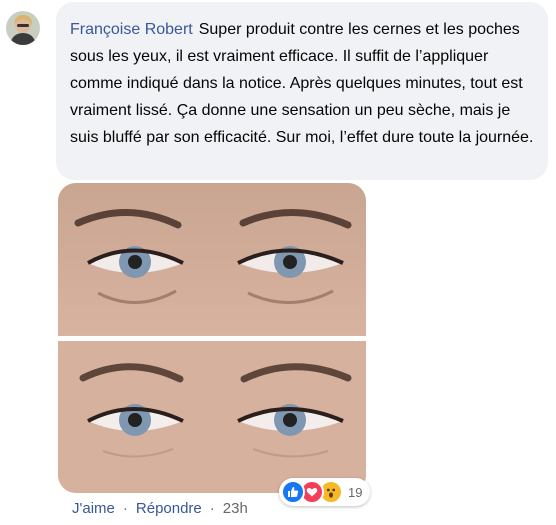 Image resolution: width=556 pixels, height=525 pixels. Describe the element at coordinates (355, 492) in the screenshot. I see `reaction-count: 19` at that location.